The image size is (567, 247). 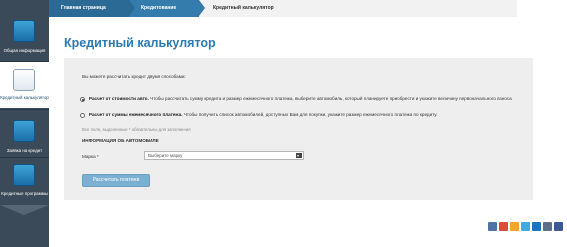 I want to click on application-icon, so click(x=24, y=131).